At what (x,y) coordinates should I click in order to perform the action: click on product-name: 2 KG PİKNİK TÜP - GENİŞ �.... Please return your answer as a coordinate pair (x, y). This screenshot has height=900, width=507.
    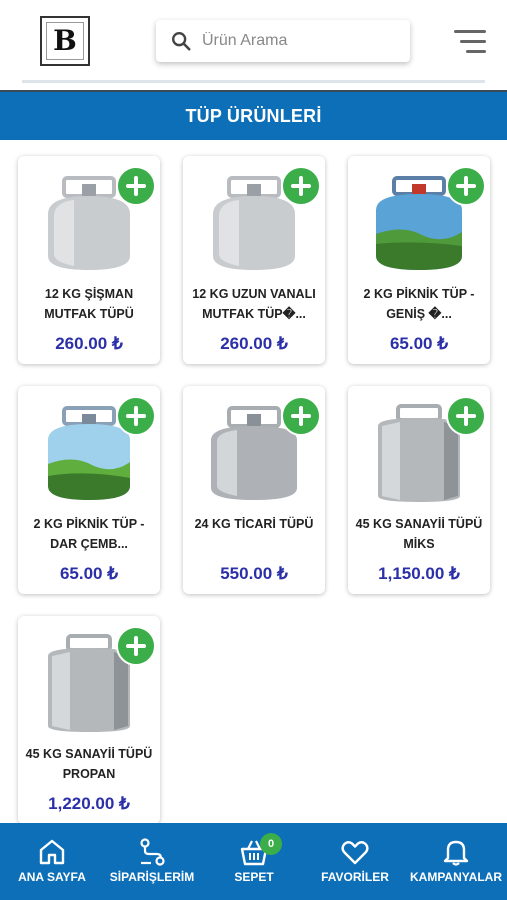
    Looking at the image, I should click on (419, 304).